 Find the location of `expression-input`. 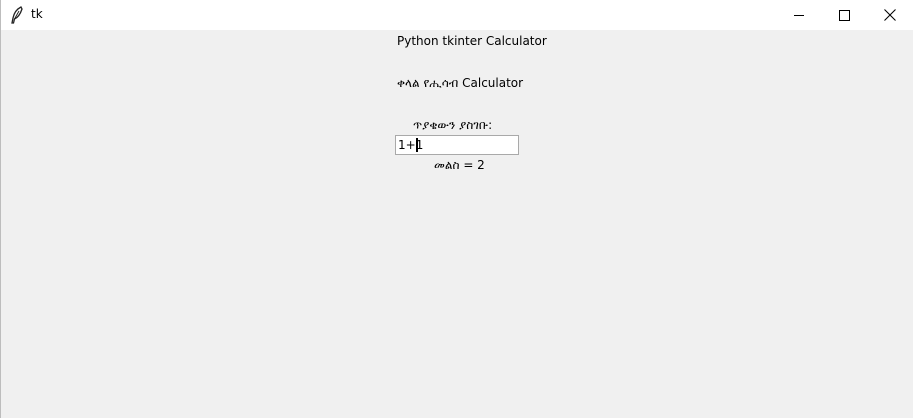

expression-input is located at coordinates (457, 145).